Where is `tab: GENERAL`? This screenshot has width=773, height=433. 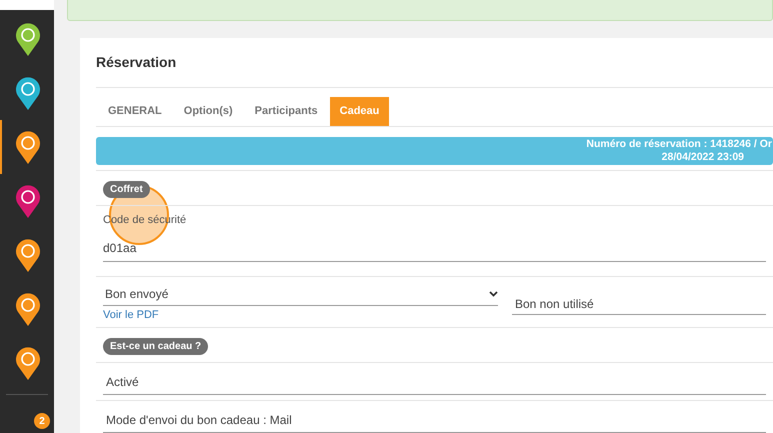
tab: GENERAL is located at coordinates (135, 111).